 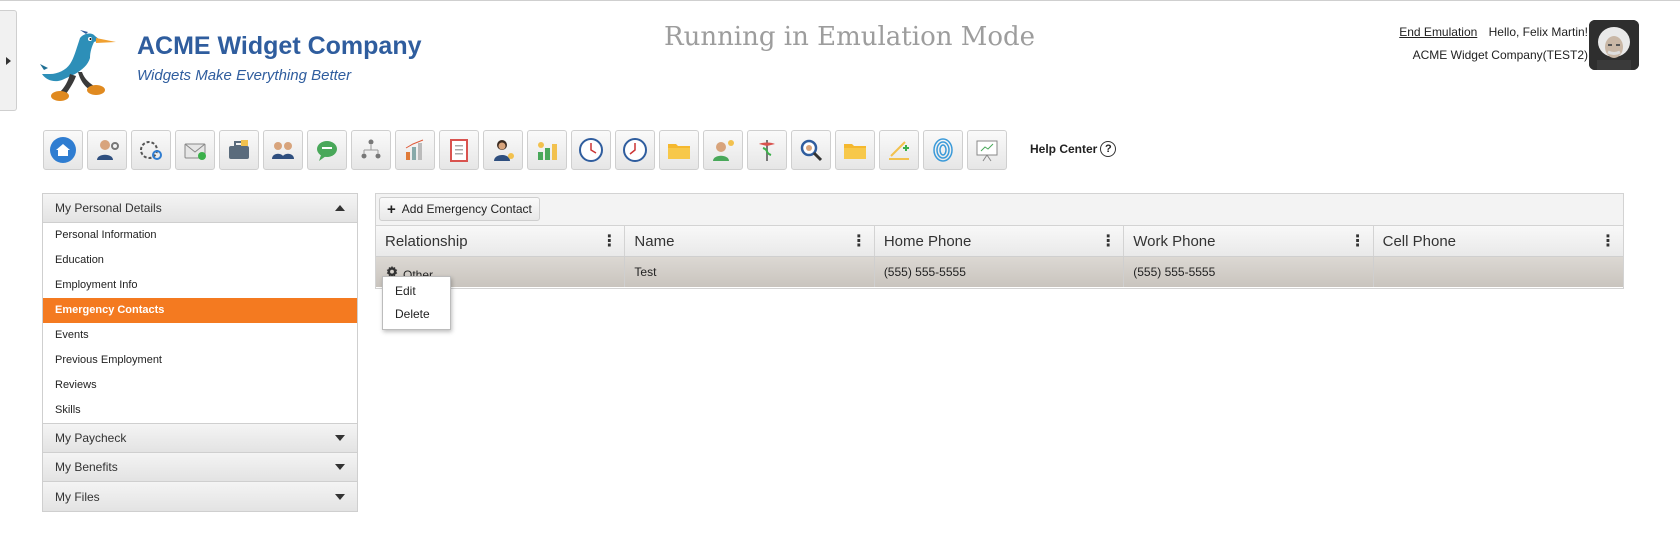 I want to click on row-context-menu: Edit Delete, so click(x=416, y=303).